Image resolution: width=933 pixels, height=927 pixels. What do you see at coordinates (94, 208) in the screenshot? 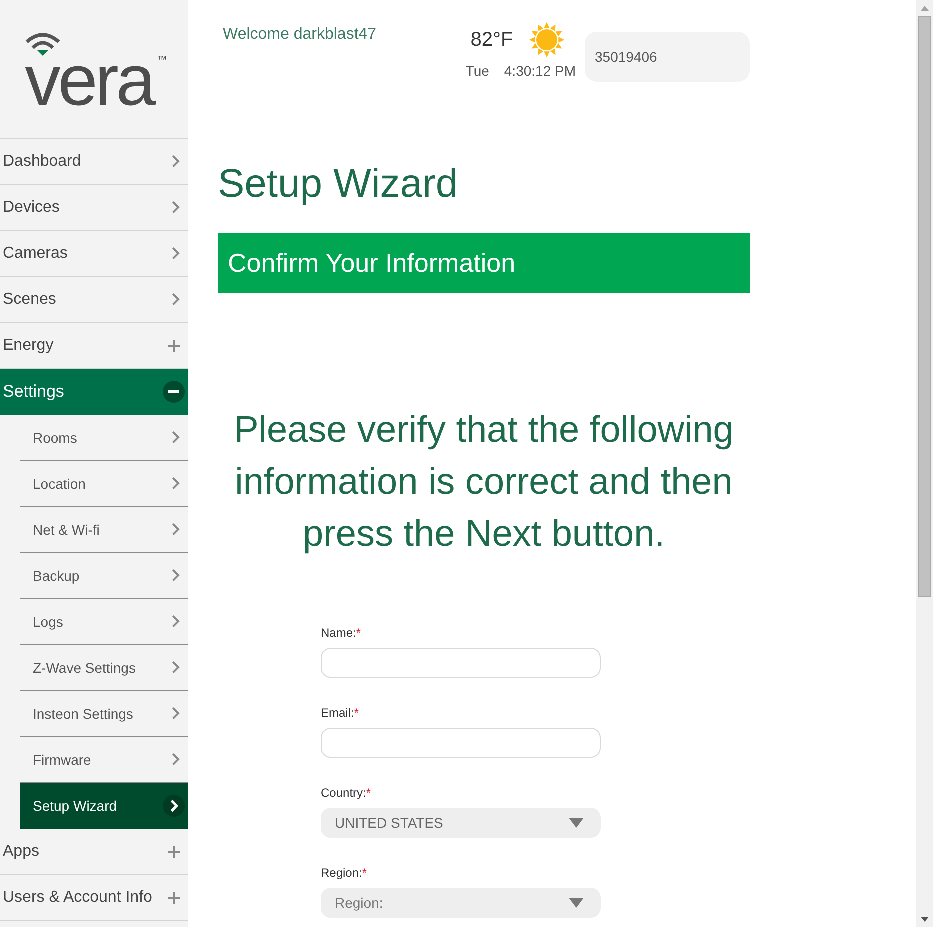
I see `sidebar-item: Devices` at bounding box center [94, 208].